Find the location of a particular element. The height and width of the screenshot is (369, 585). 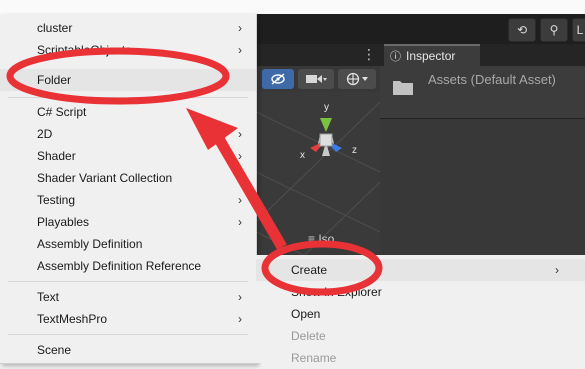

layers-icon: L is located at coordinates (580, 30).